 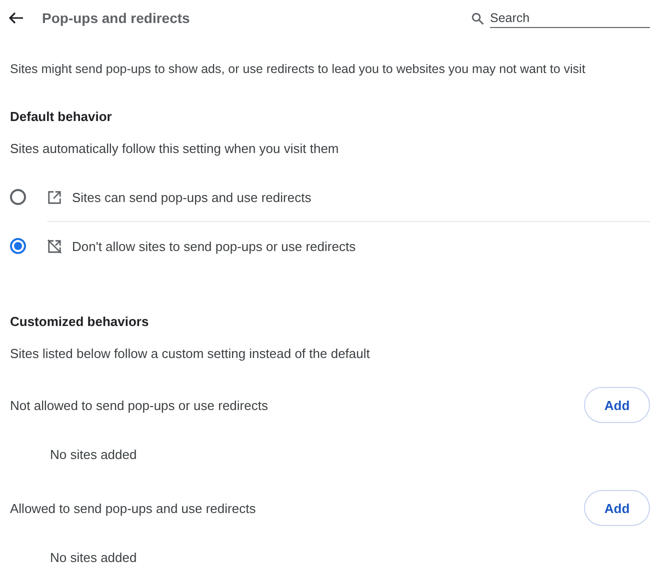 What do you see at coordinates (139, 405) in the screenshot?
I see `list-label: Not allowed to send pop-ups or use redirects` at bounding box center [139, 405].